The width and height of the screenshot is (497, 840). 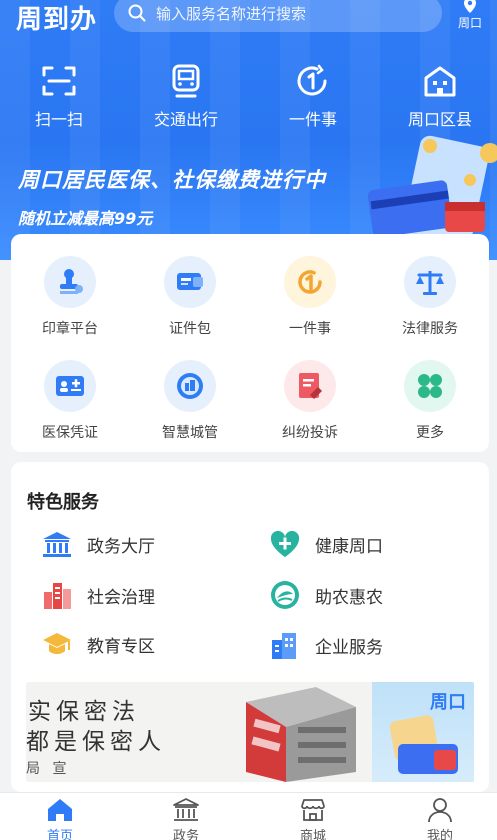 What do you see at coordinates (57, 20) in the screenshot?
I see `app-logo: 周到办` at bounding box center [57, 20].